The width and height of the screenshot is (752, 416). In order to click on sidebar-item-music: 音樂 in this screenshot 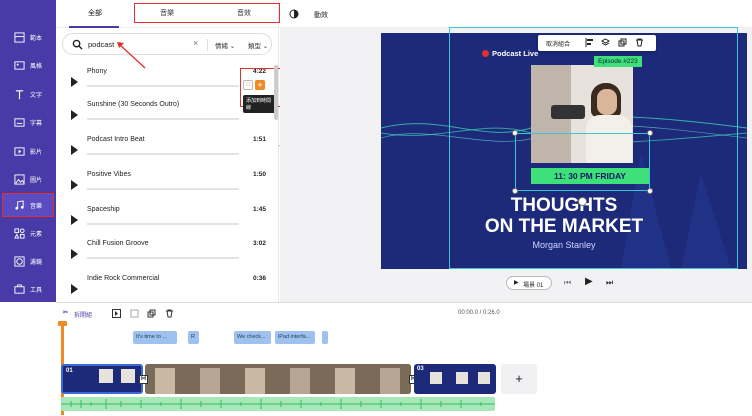, I will do `click(28, 205)`.